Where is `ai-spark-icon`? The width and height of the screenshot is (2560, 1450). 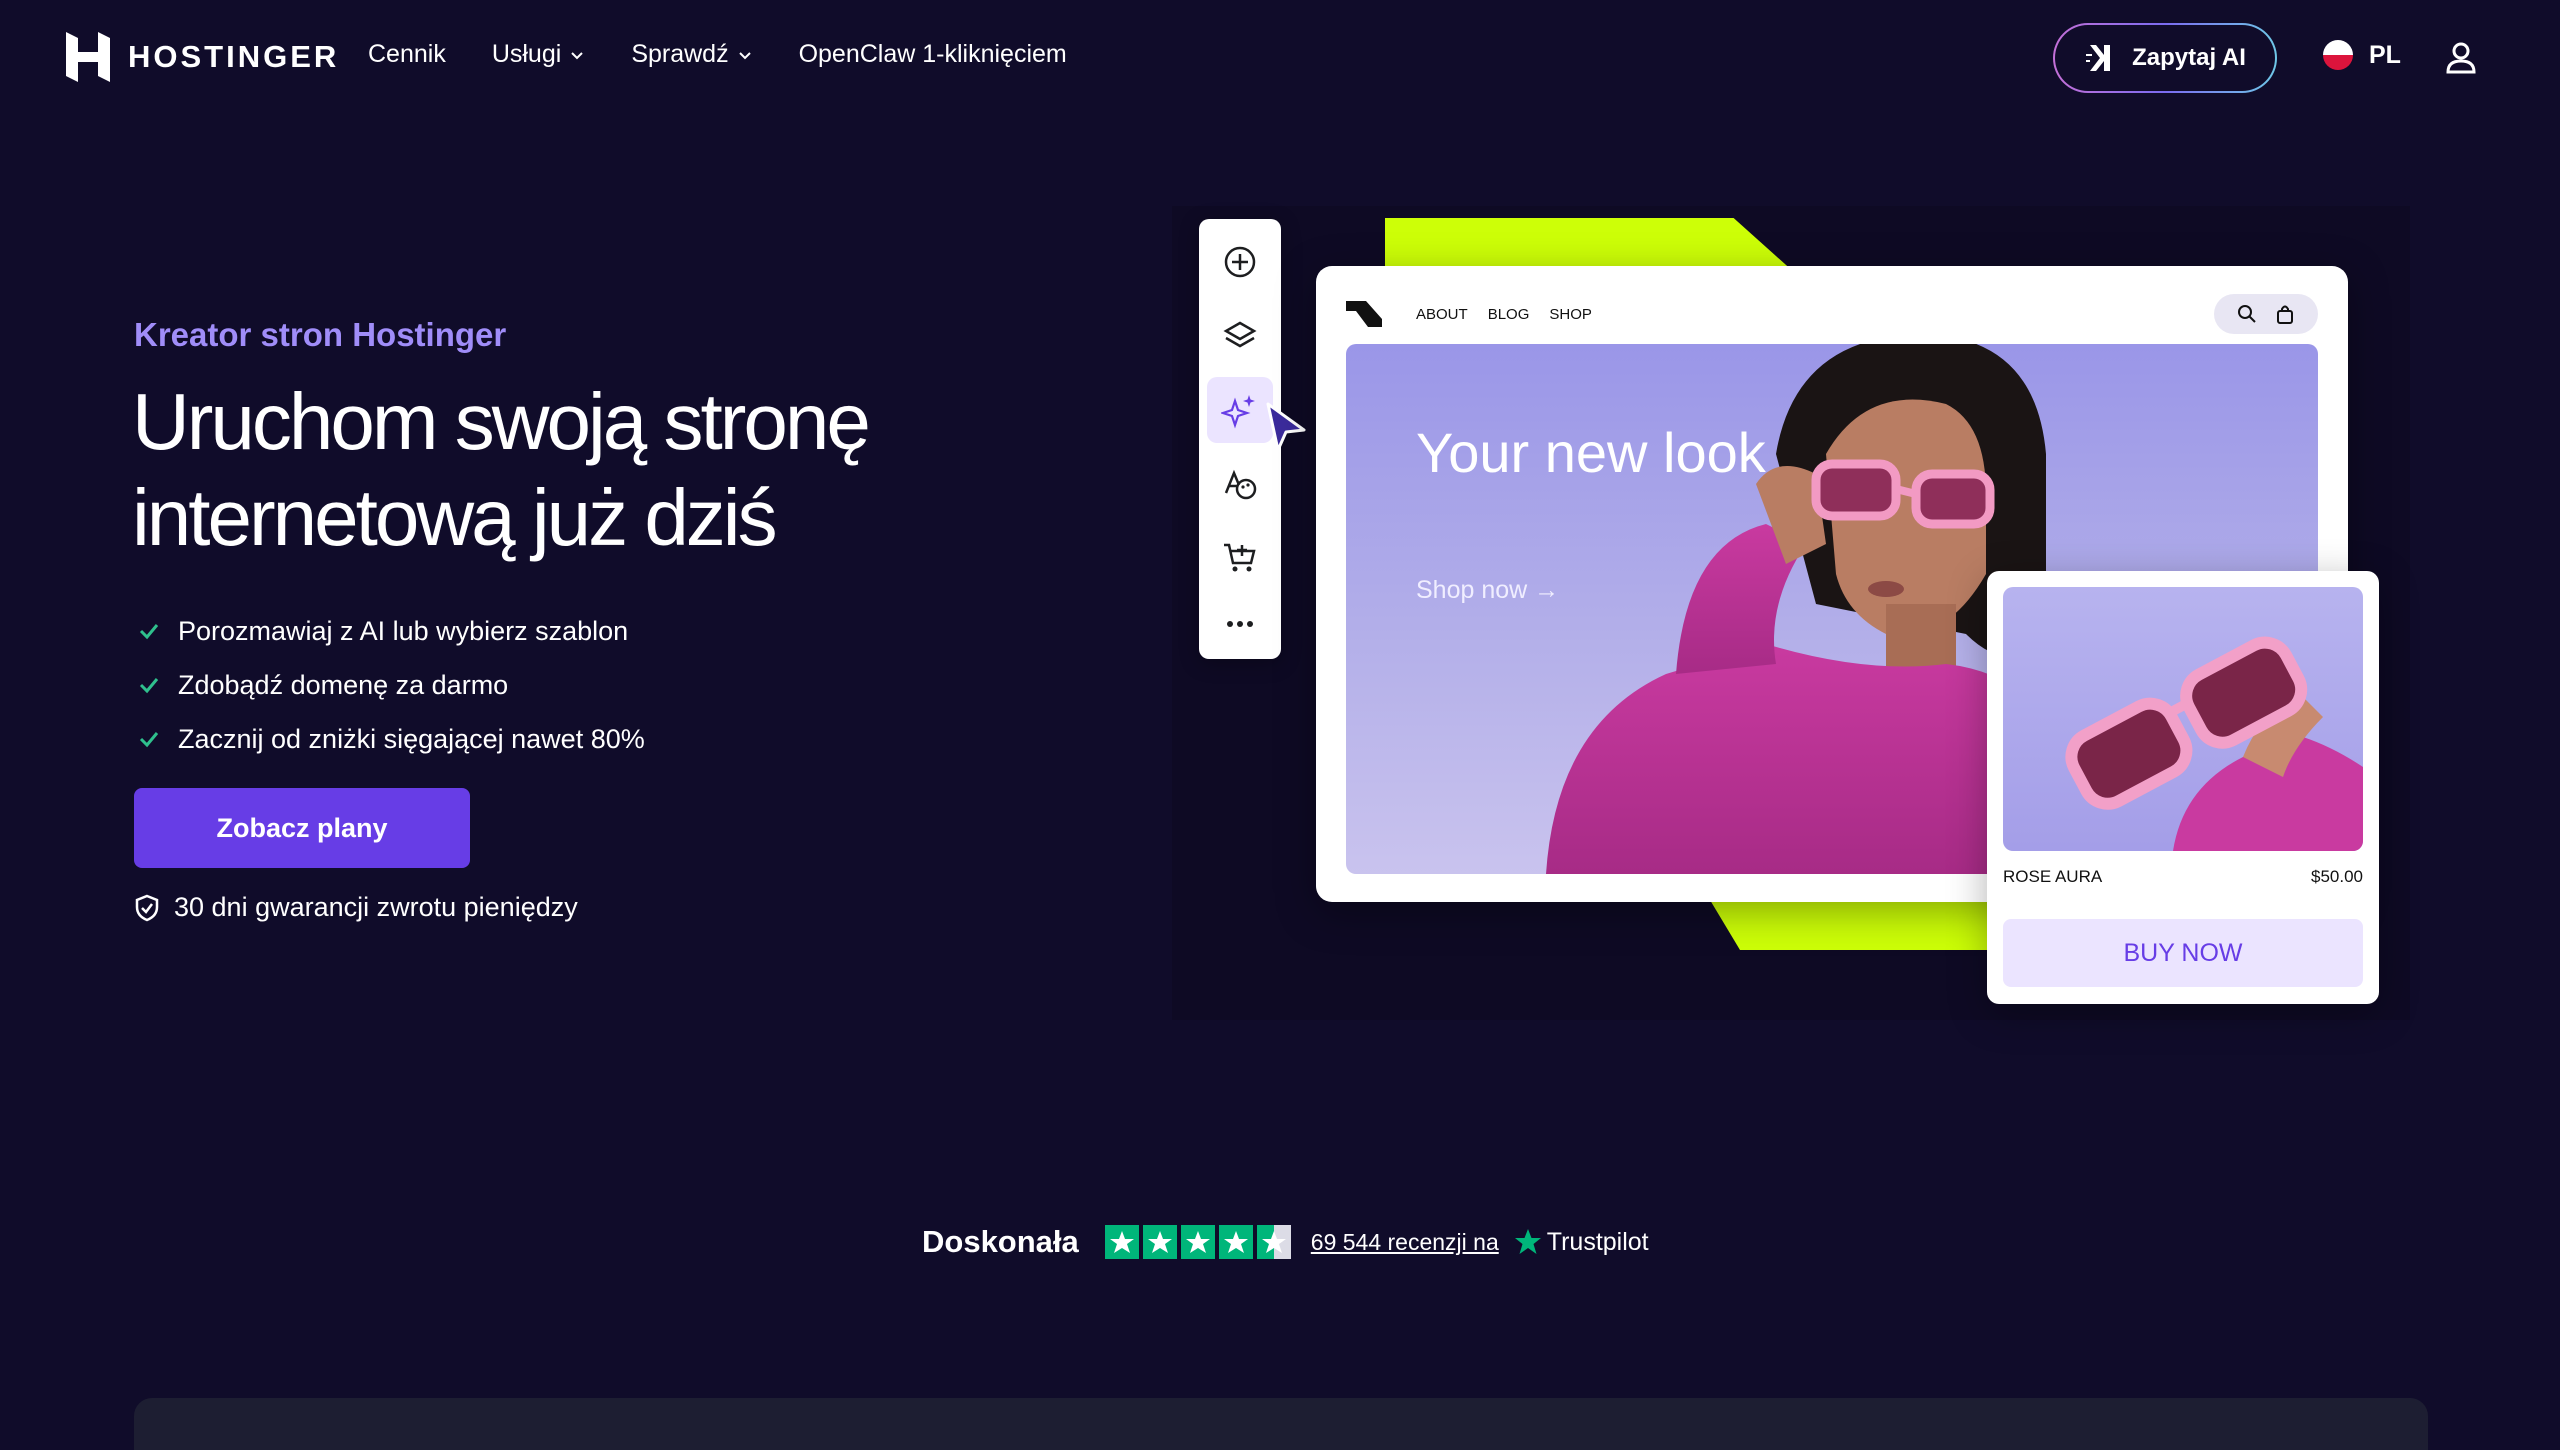 ai-spark-icon is located at coordinates (2098, 58).